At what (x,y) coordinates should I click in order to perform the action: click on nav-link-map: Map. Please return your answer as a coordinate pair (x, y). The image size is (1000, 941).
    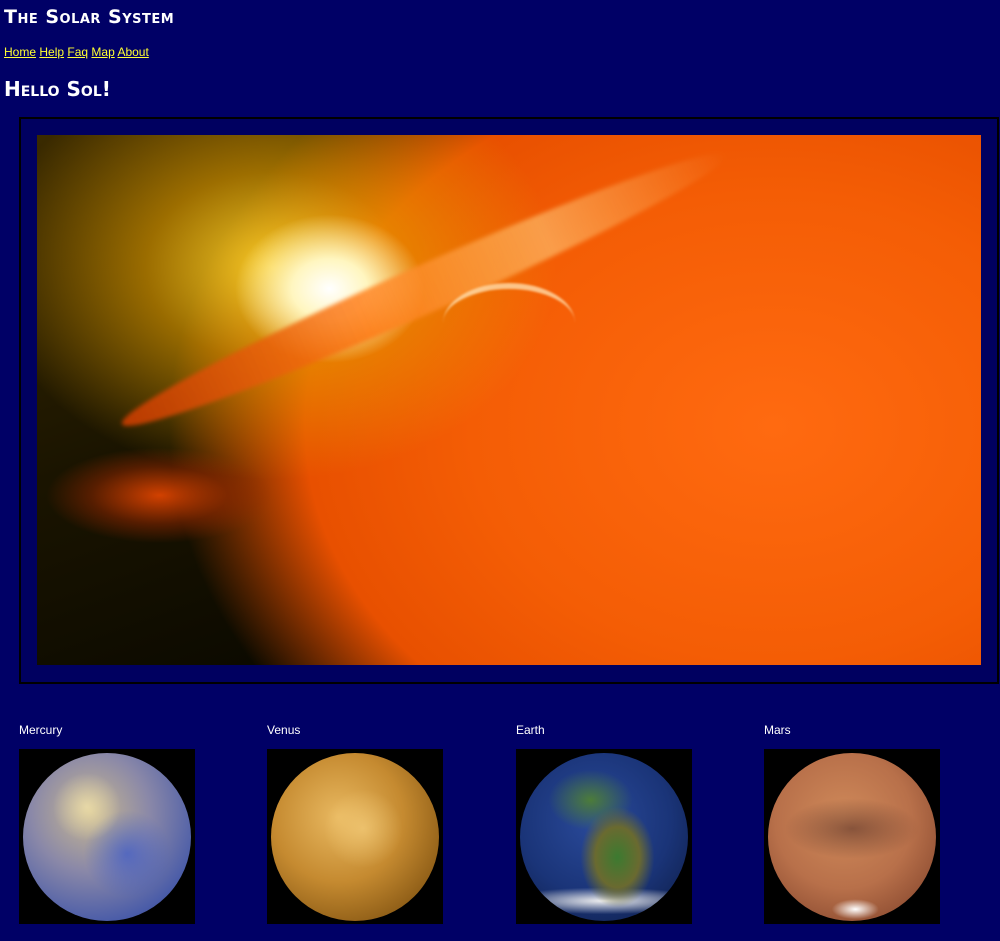
    Looking at the image, I should click on (102, 52).